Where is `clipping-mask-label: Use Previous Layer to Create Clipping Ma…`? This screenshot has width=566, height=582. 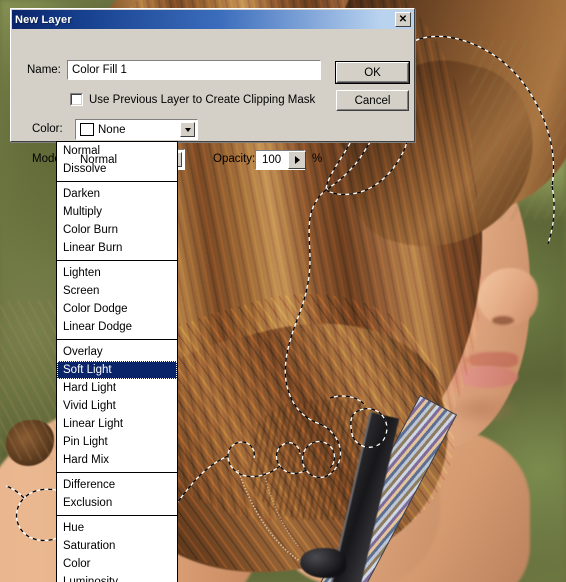
clipping-mask-label: Use Previous Layer to Create Clipping Ma… is located at coordinates (202, 99).